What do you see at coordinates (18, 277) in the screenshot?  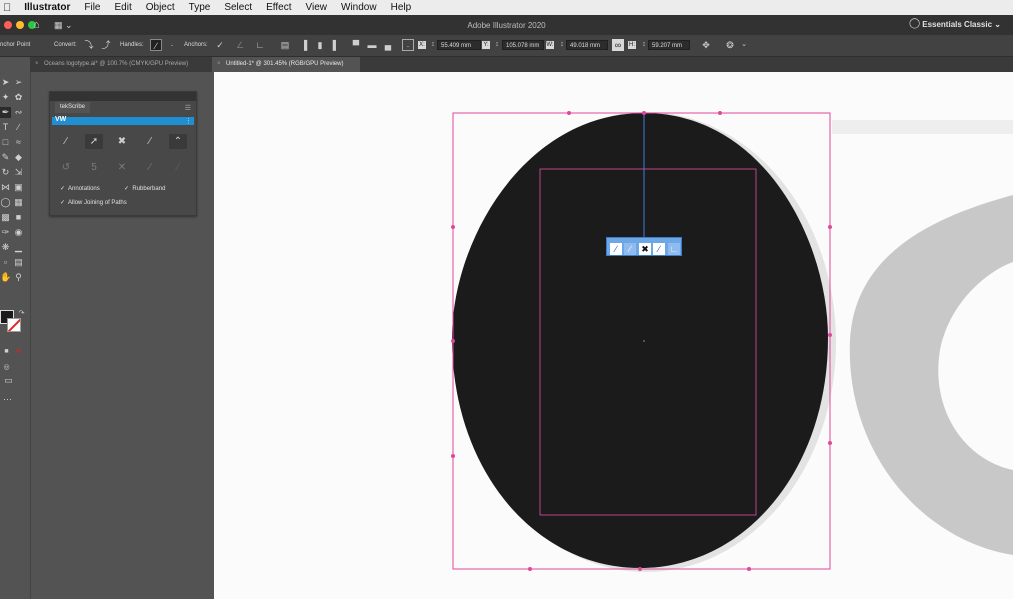 I see `zoom-tool-icon: ⚲` at bounding box center [18, 277].